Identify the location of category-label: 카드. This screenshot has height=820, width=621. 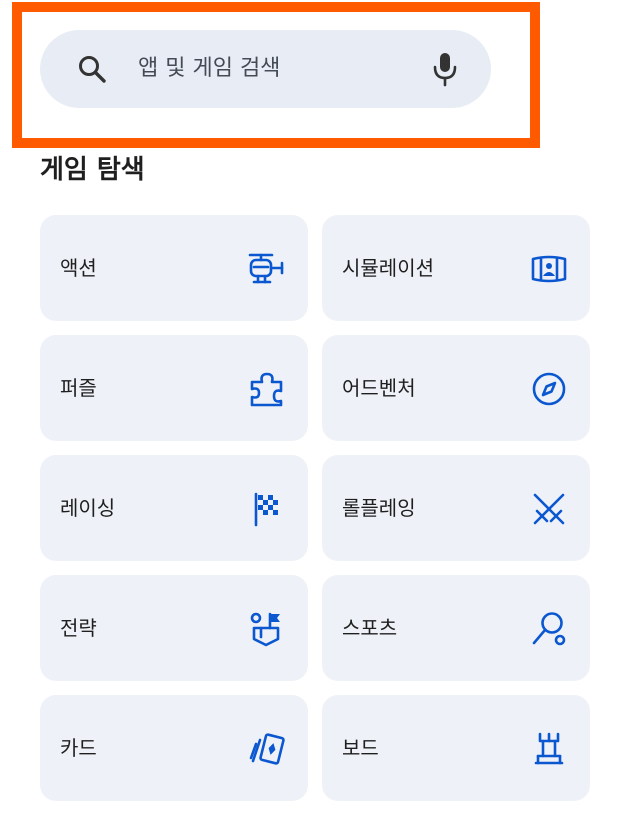
(78, 748).